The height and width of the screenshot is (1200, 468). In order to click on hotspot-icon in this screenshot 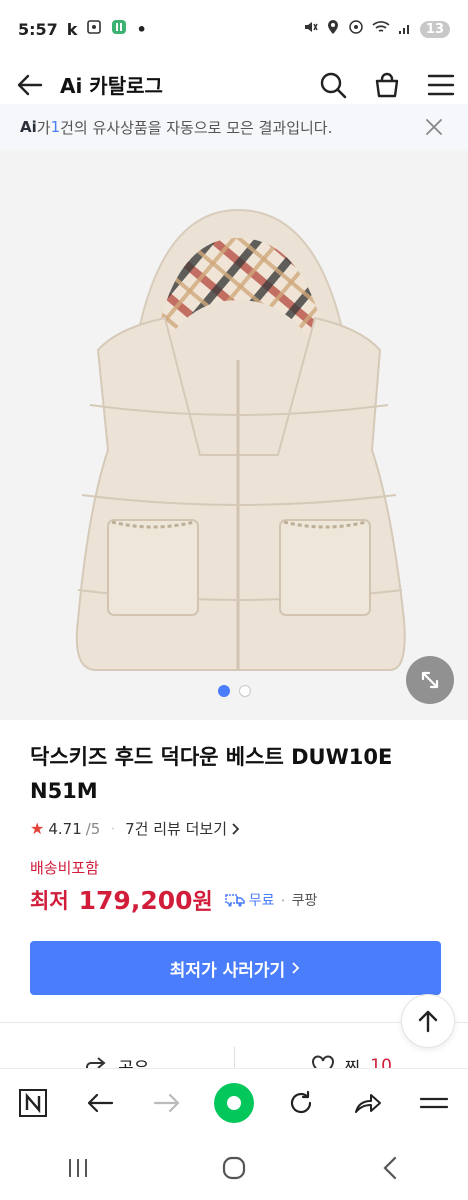, I will do `click(356, 29)`.